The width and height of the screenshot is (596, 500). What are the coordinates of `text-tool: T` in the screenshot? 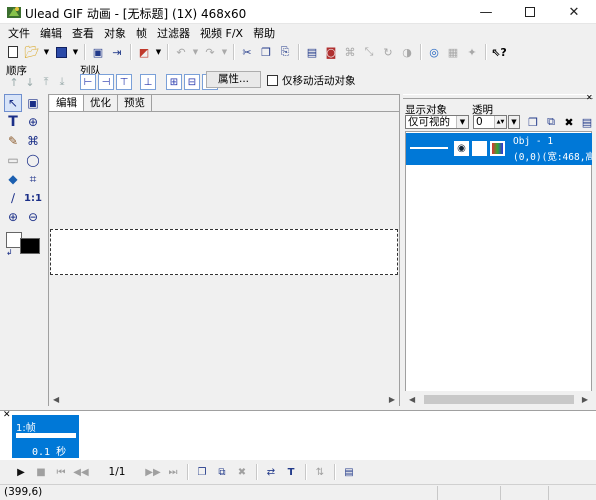 It's located at (13, 122).